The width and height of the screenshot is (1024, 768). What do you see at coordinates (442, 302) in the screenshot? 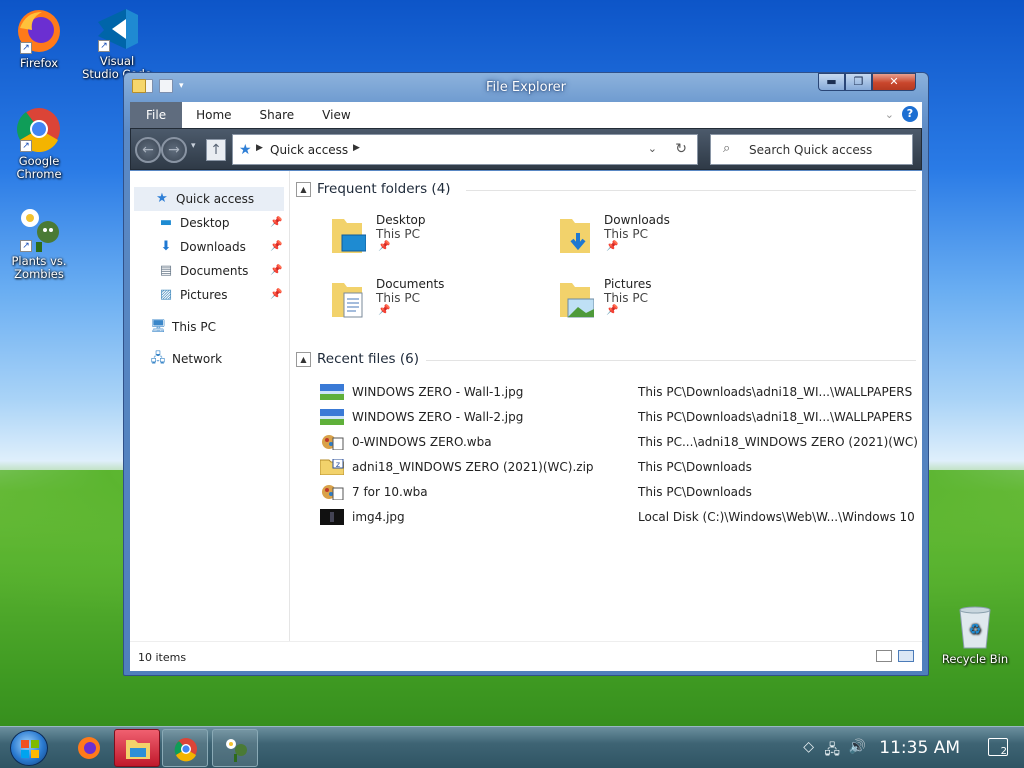
I see `folder-documents: Documents This PC 📌` at bounding box center [442, 302].